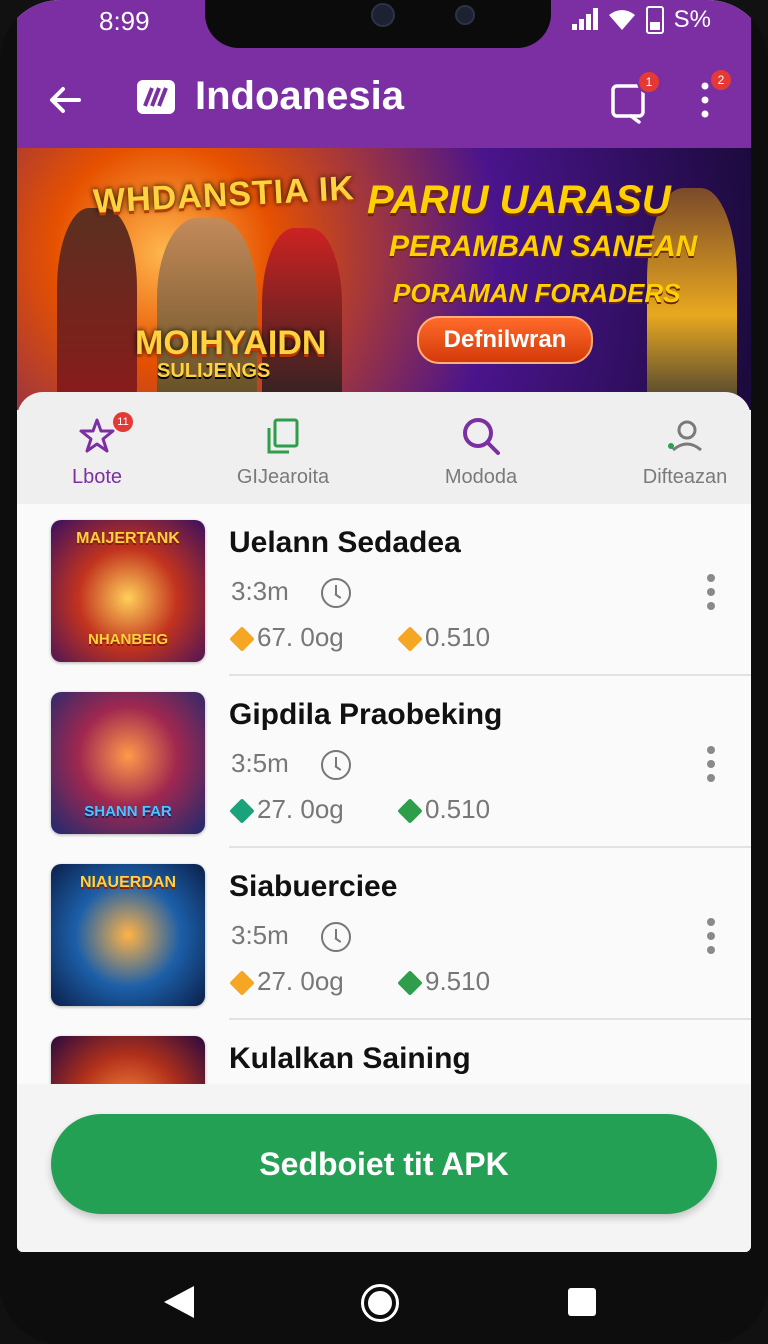 This screenshot has height=1344, width=768. I want to click on thumbnail-title: MAIJERTANK, so click(128, 538).